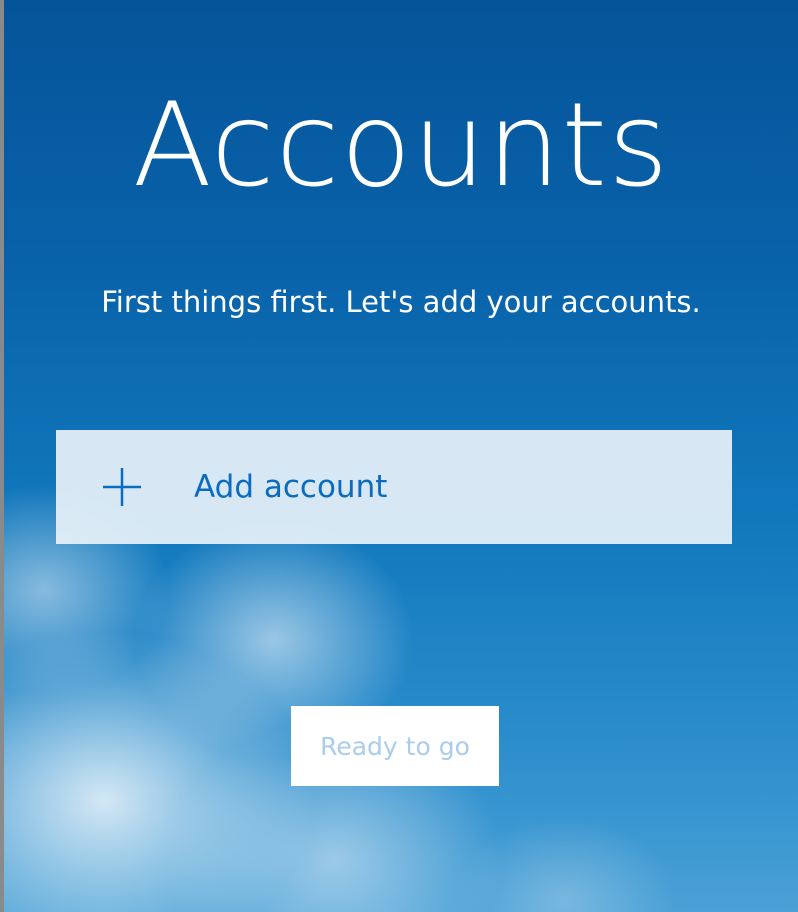 This screenshot has height=912, width=798. What do you see at coordinates (122, 487) in the screenshot?
I see `plus-icon` at bounding box center [122, 487].